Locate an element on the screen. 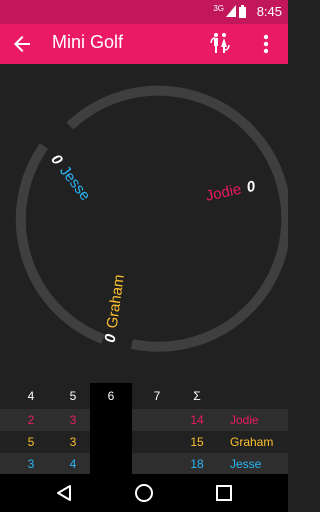 This screenshot has height=512, width=320. network-type: 3G is located at coordinates (218, 8).